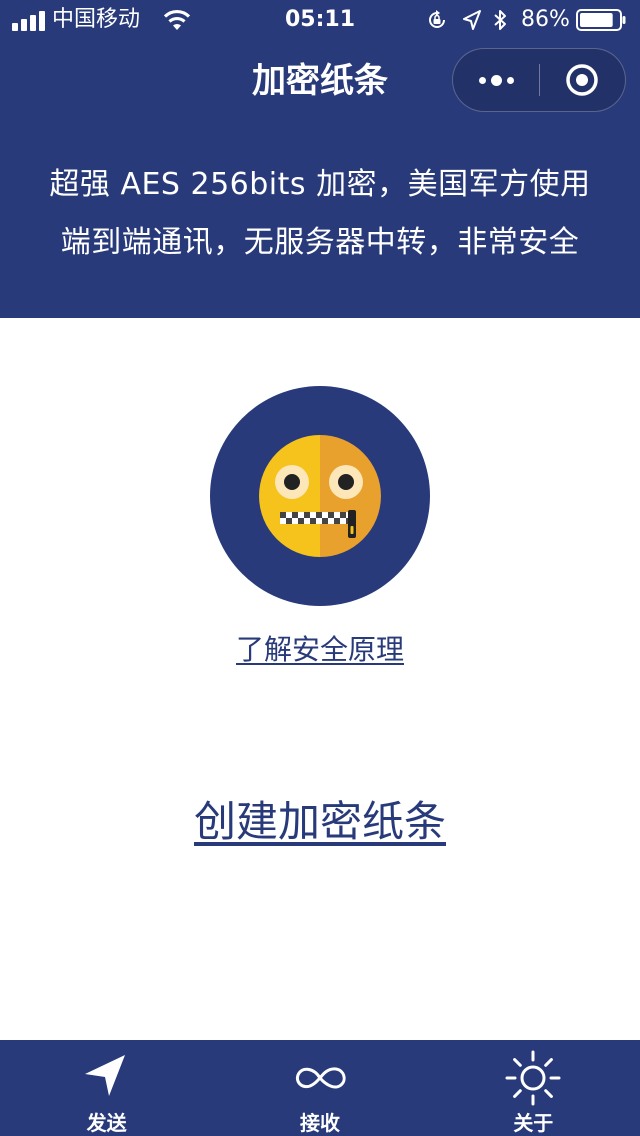 The image size is (640, 1136). Describe the element at coordinates (320, 184) in the screenshot. I see `intro-line-1: 超强 AES 256bits 加密，美国军方使用` at that location.